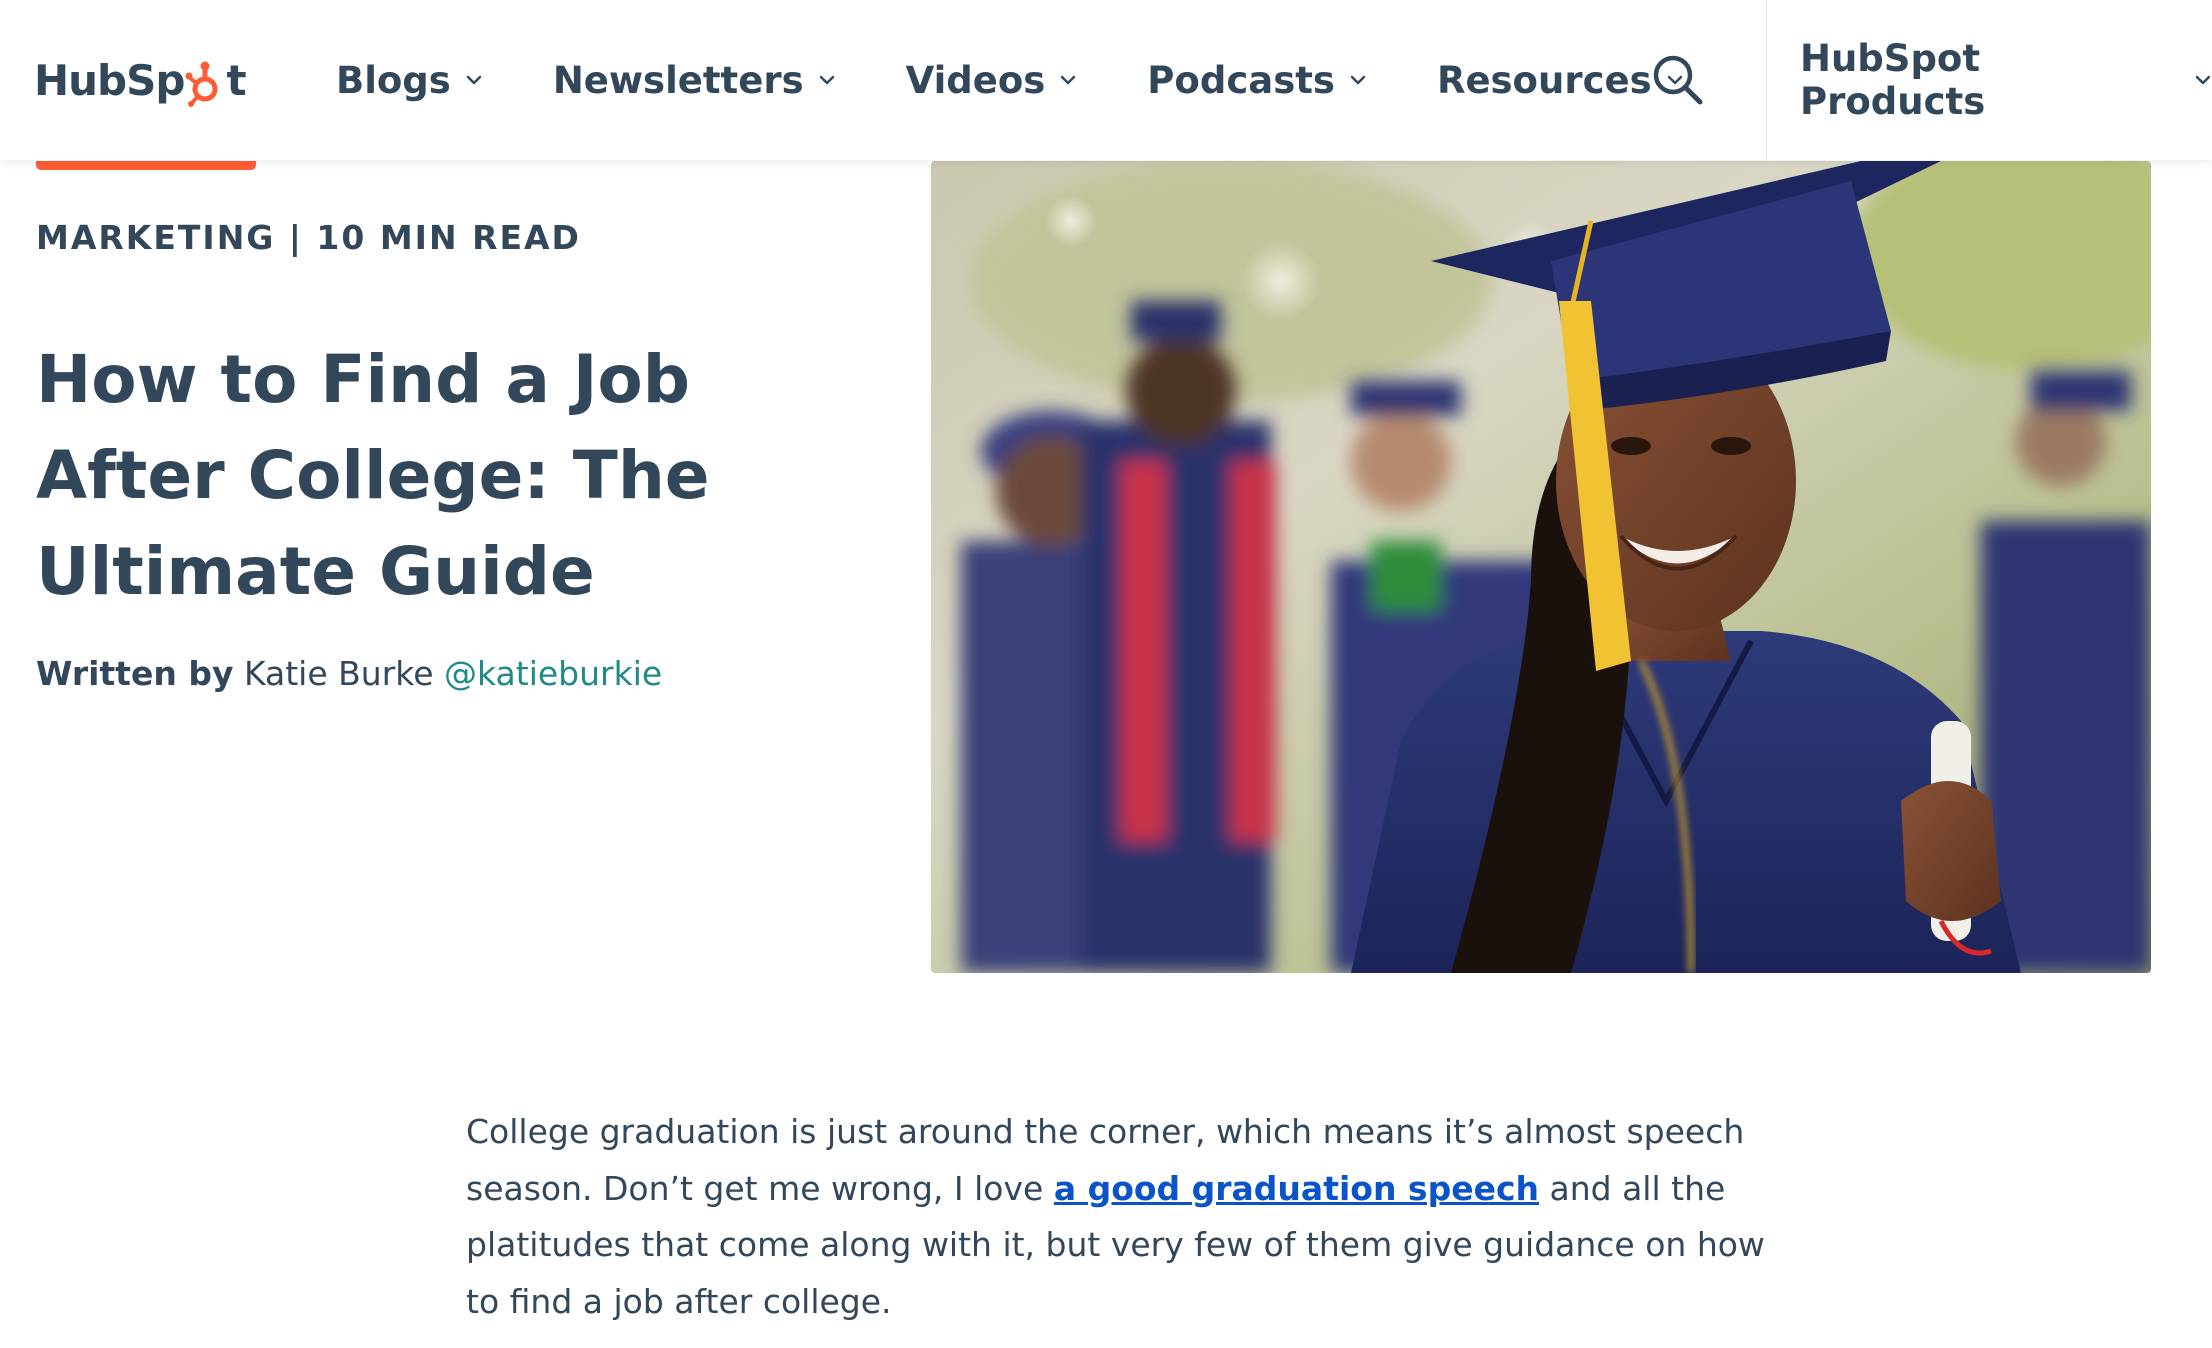 The image size is (2212, 1348). I want to click on accent-bar, so click(146, 165).